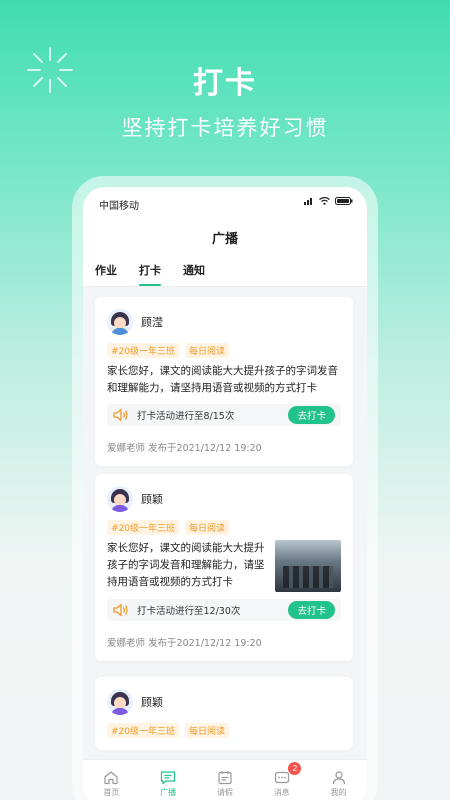 This screenshot has width=450, height=800. What do you see at coordinates (106, 272) in the screenshot?
I see `tab-homework: 作业` at bounding box center [106, 272].